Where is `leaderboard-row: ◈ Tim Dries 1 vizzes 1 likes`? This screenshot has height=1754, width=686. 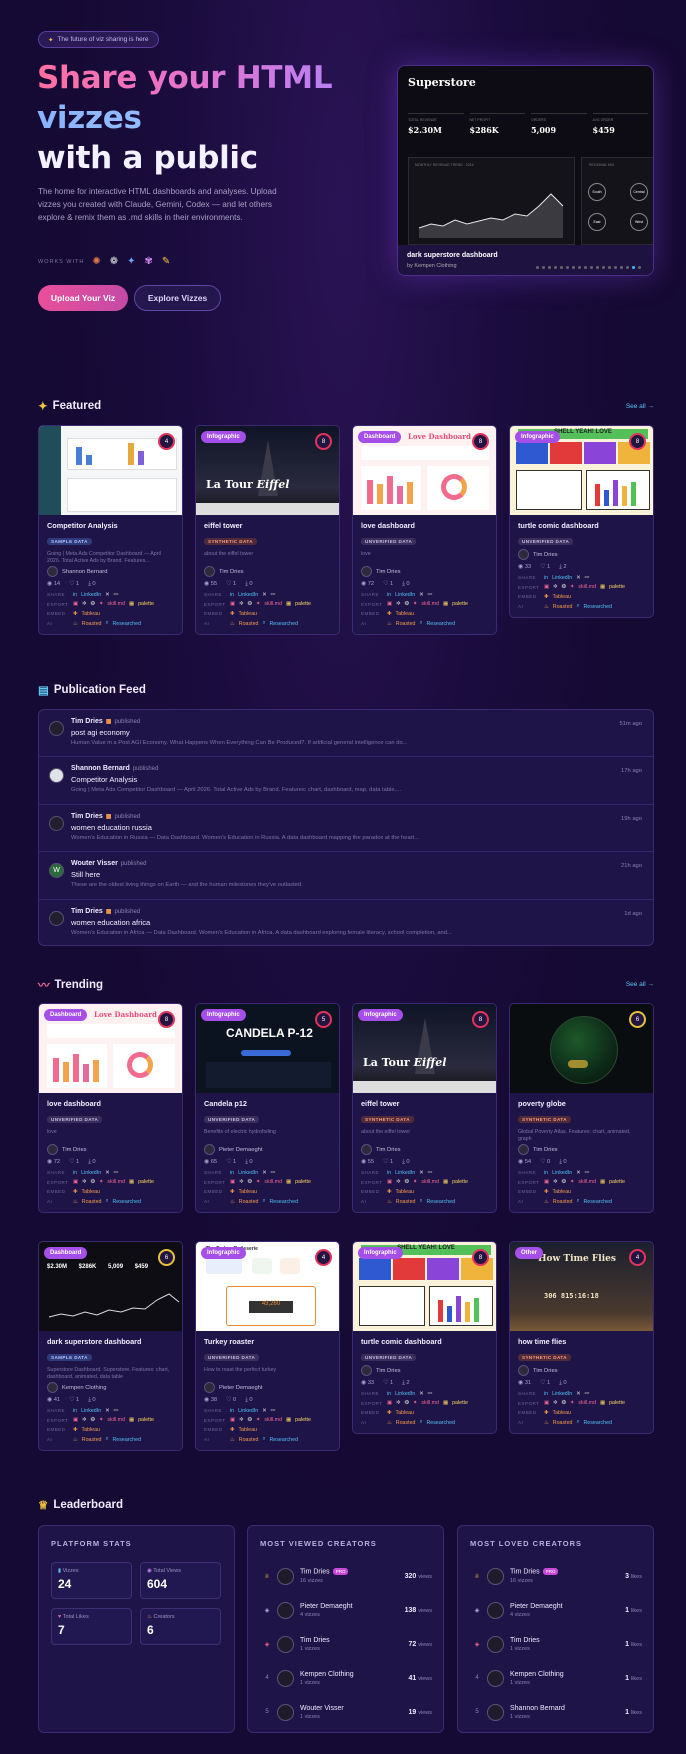 leaderboard-row: ◈ Tim Dries 1 vizzes 1 likes is located at coordinates (556, 1644).